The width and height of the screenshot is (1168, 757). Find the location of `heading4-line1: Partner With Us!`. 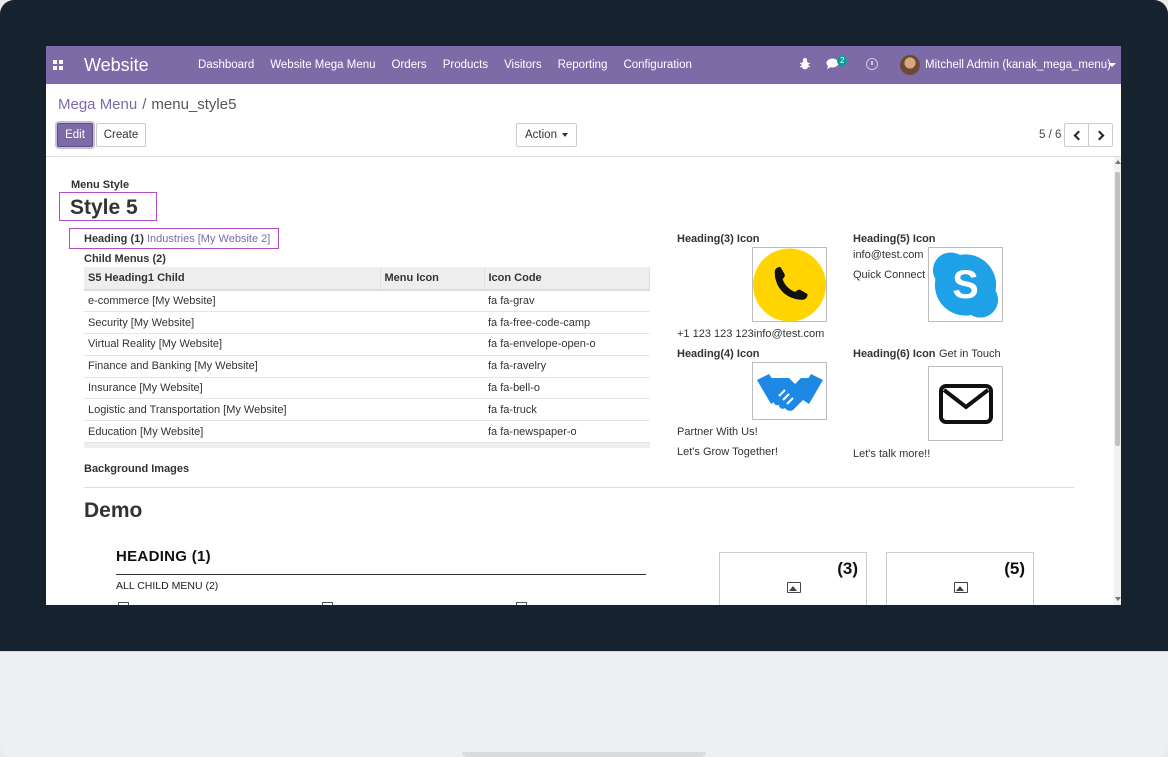

heading4-line1: Partner With Us! is located at coordinates (717, 432).